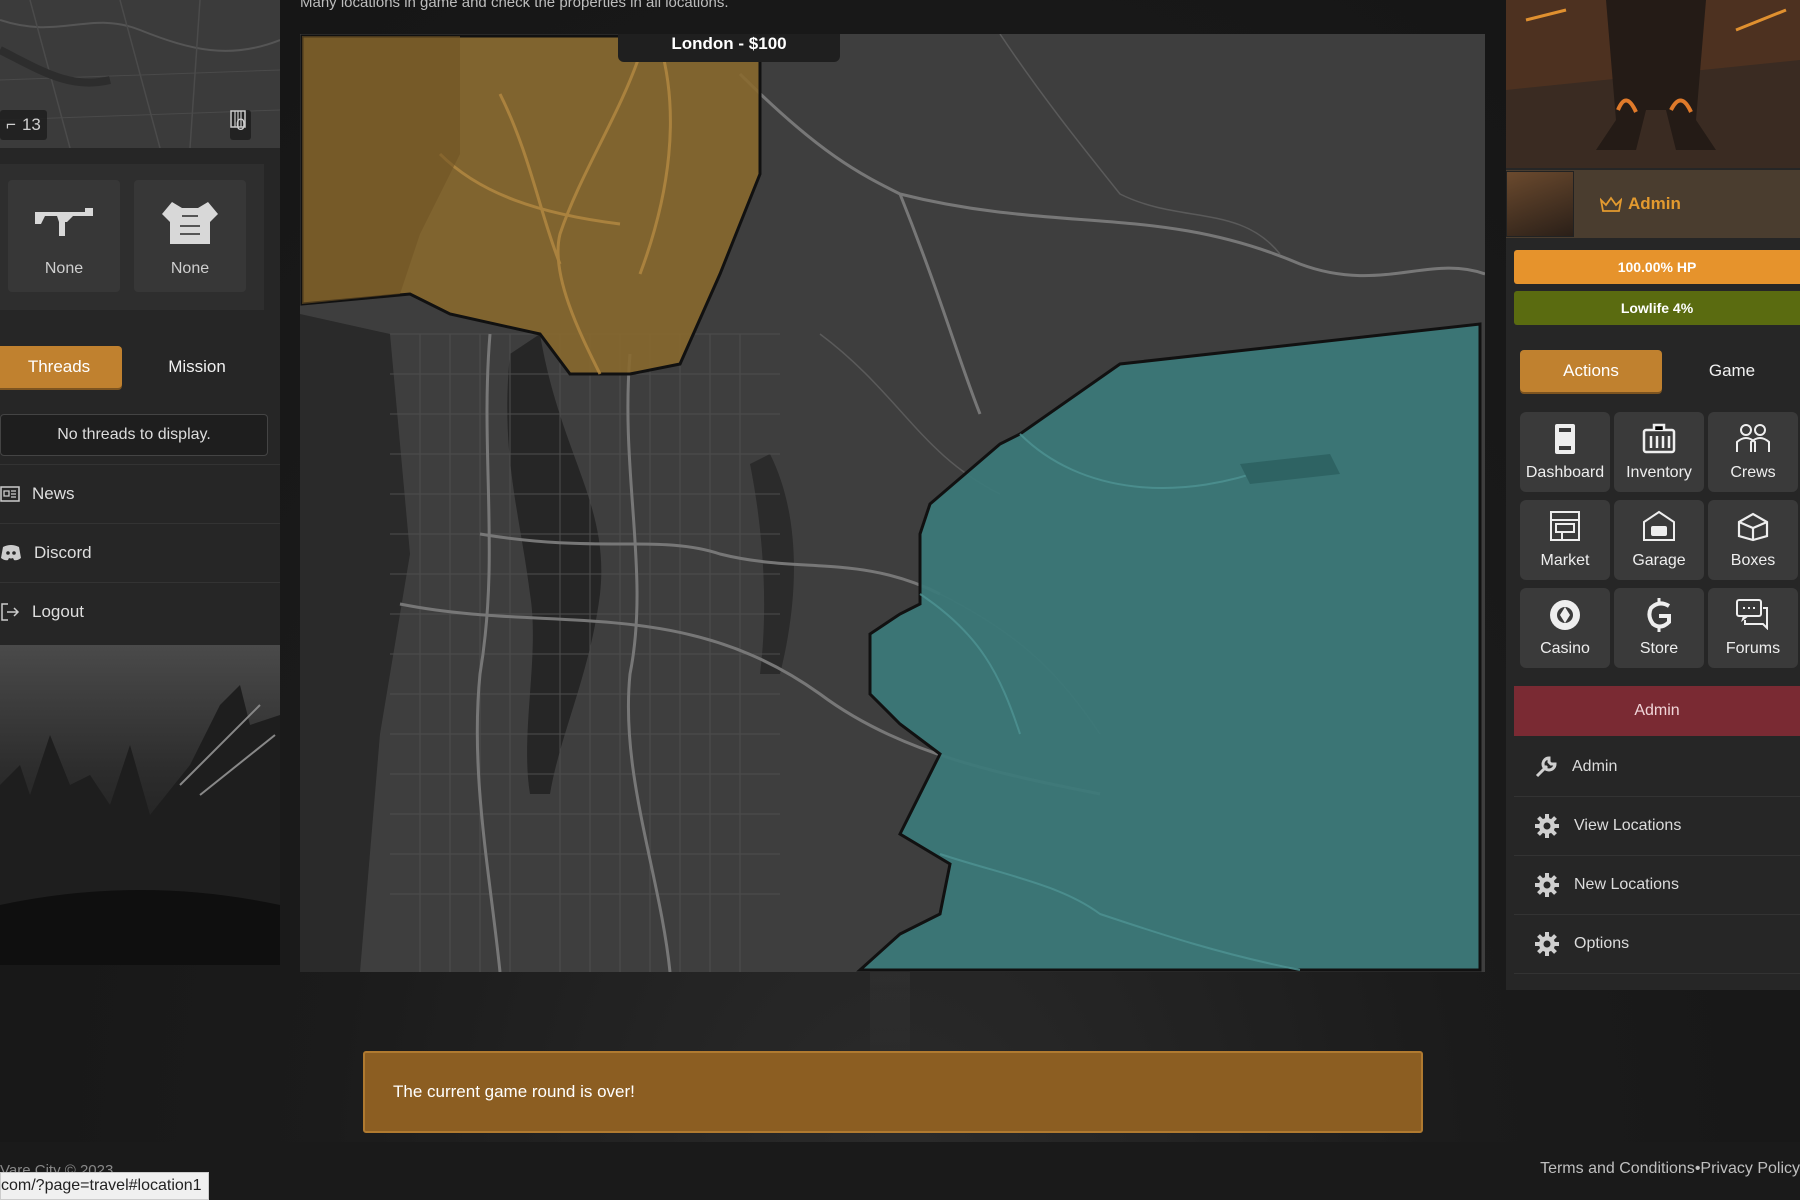  Describe the element at coordinates (1657, 767) in the screenshot. I see `admin-item-admin: Admin` at that location.